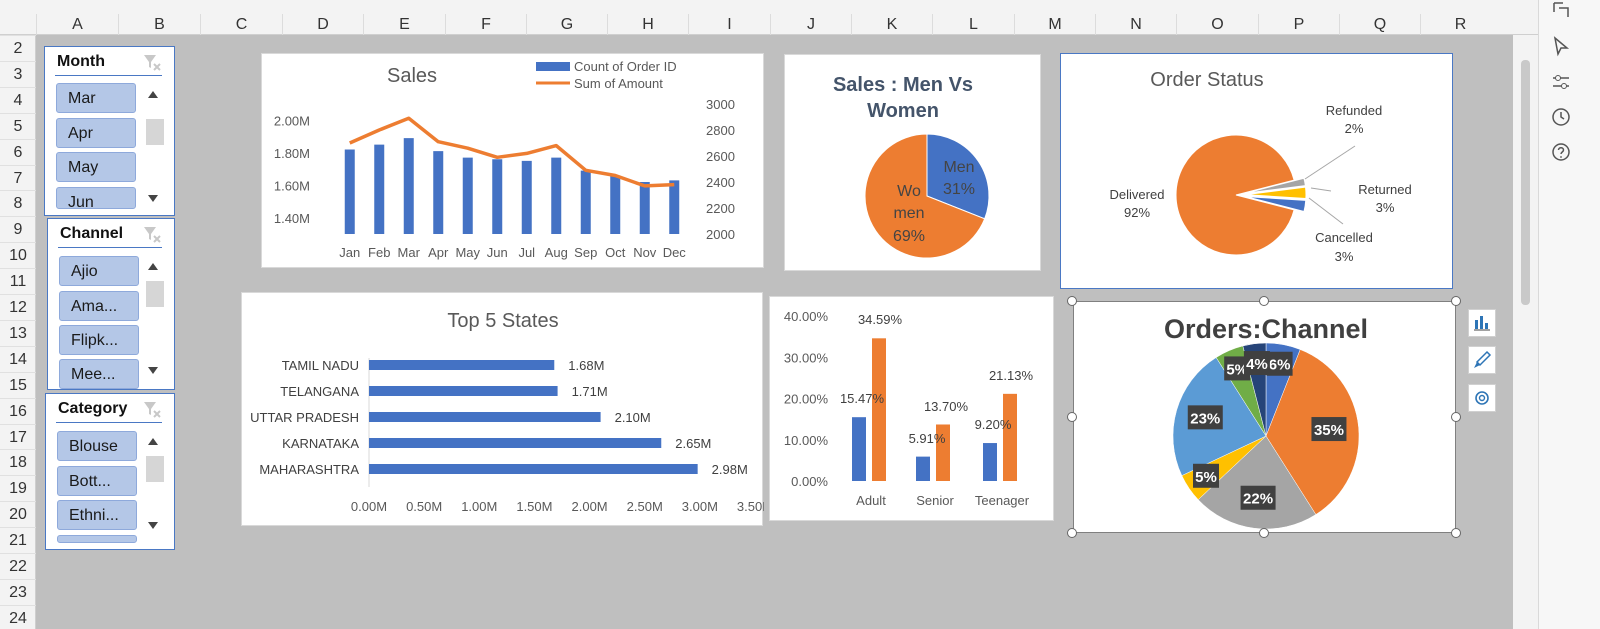 The height and width of the screenshot is (629, 1600). What do you see at coordinates (729, 24) in the screenshot?
I see `column-header-i: I` at bounding box center [729, 24].